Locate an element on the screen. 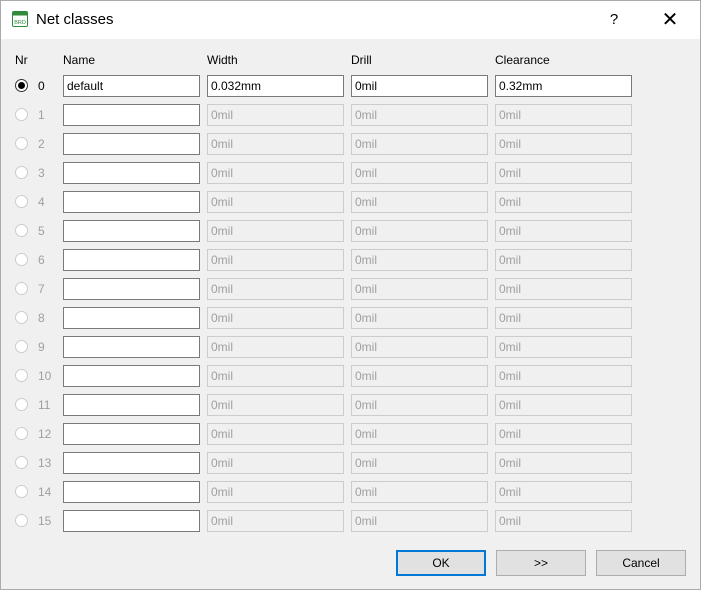  header-name: Name is located at coordinates (79, 60).